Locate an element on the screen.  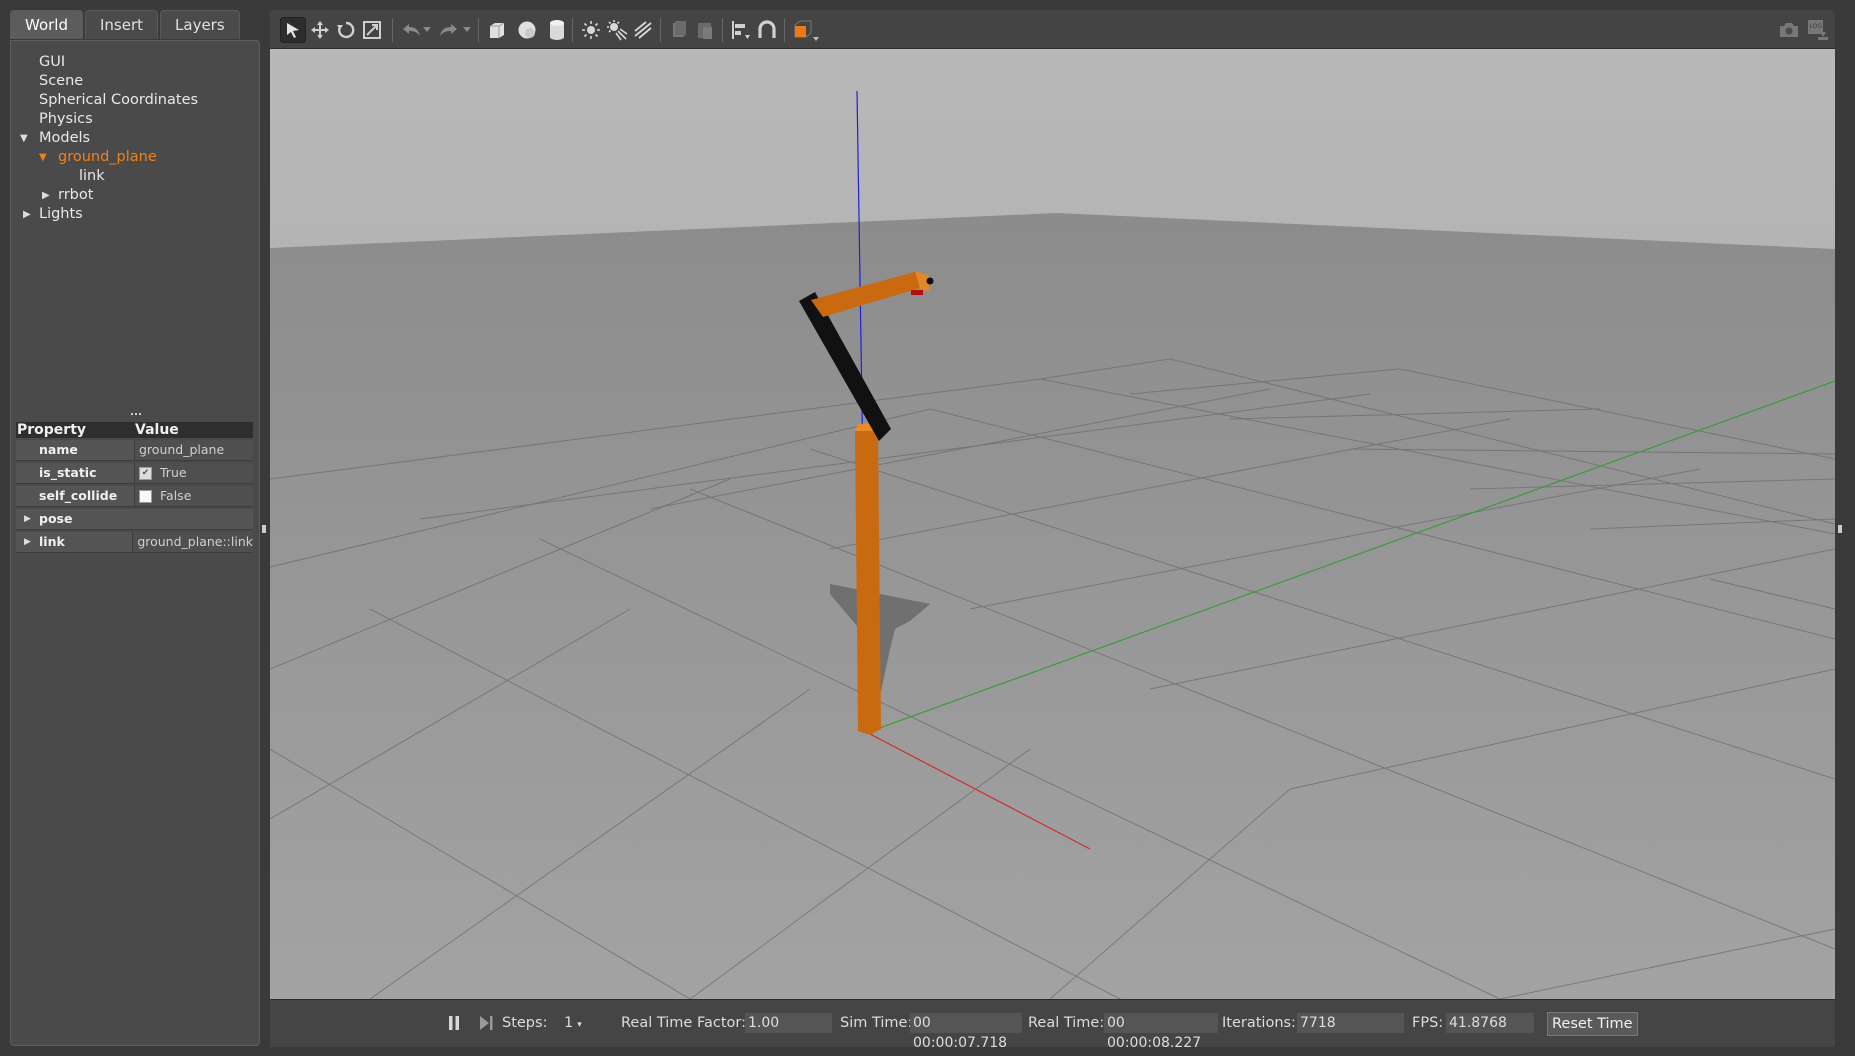
property-value: True is located at coordinates (173, 472).